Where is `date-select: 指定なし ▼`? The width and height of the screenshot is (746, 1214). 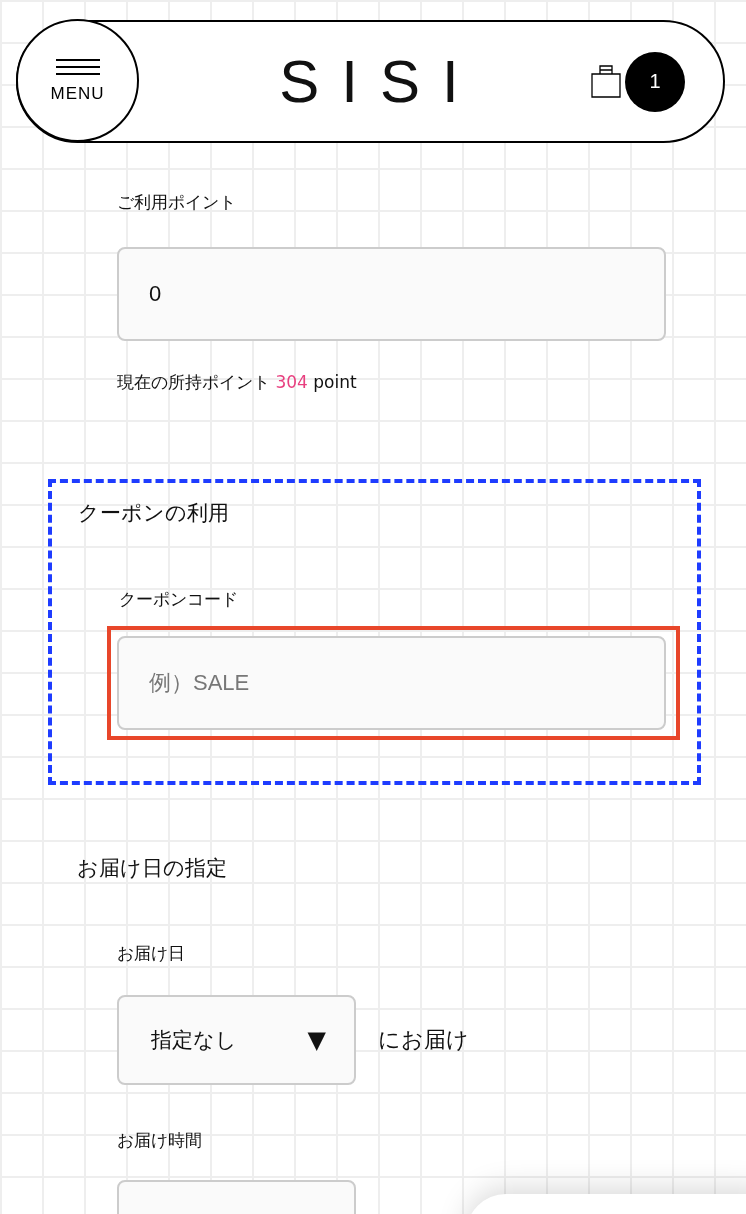 date-select: 指定なし ▼ is located at coordinates (236, 1040).